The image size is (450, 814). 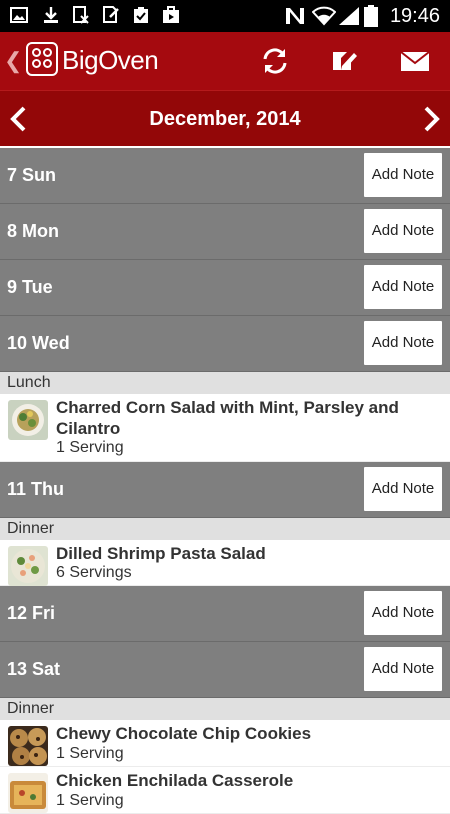 I want to click on image-icon, so click(x=19, y=15).